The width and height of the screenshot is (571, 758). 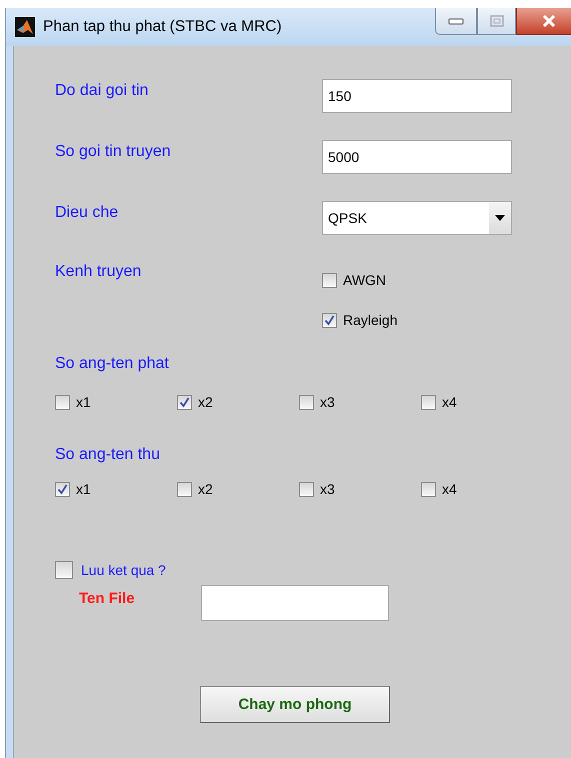 I want to click on section-label: So ang-ten thu, so click(x=108, y=455).